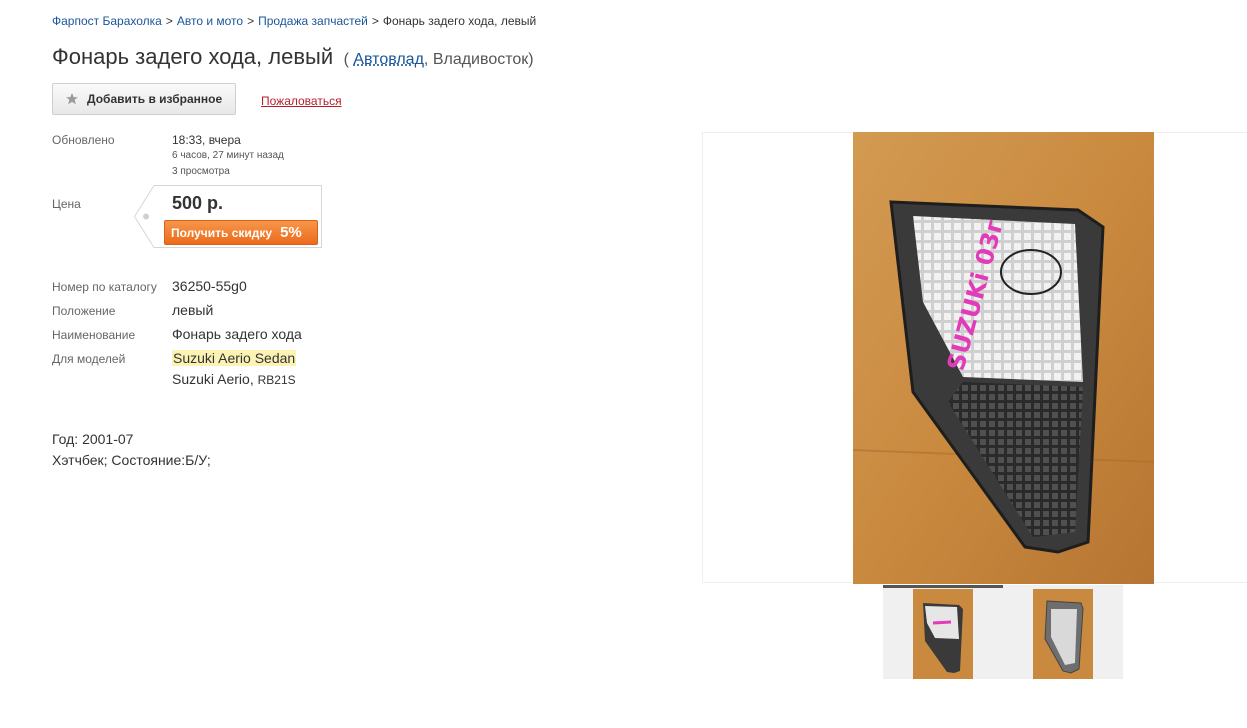 The image size is (1247, 728). I want to click on star-icon, so click(72, 99).